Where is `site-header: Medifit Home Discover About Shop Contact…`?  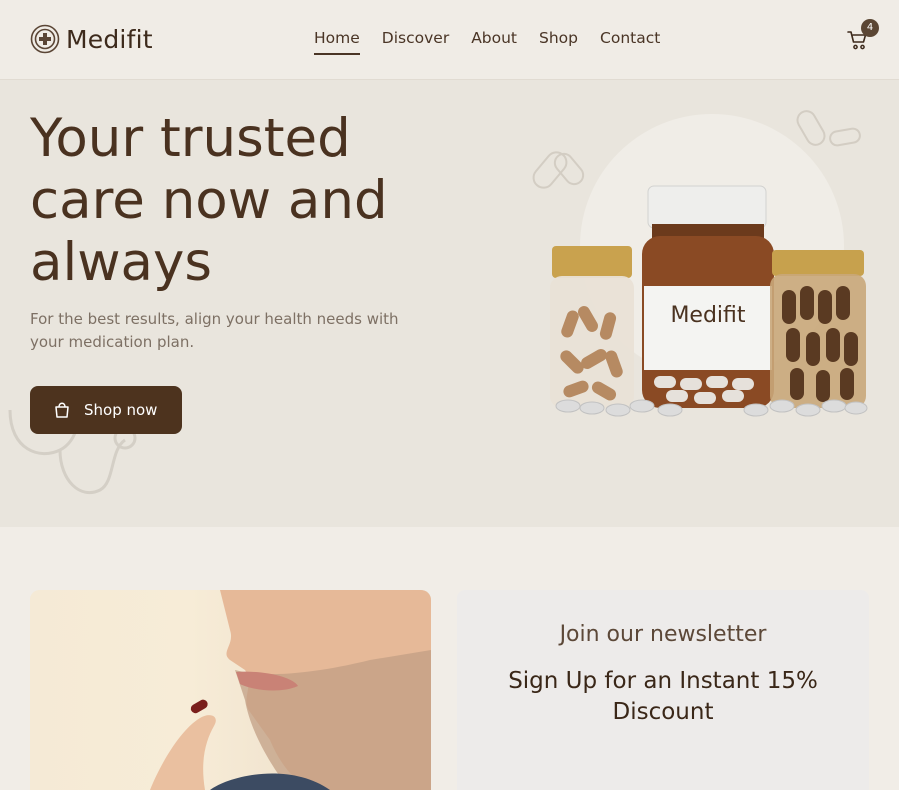
site-header: Medifit Home Discover About Shop Contact… is located at coordinates (449, 40).